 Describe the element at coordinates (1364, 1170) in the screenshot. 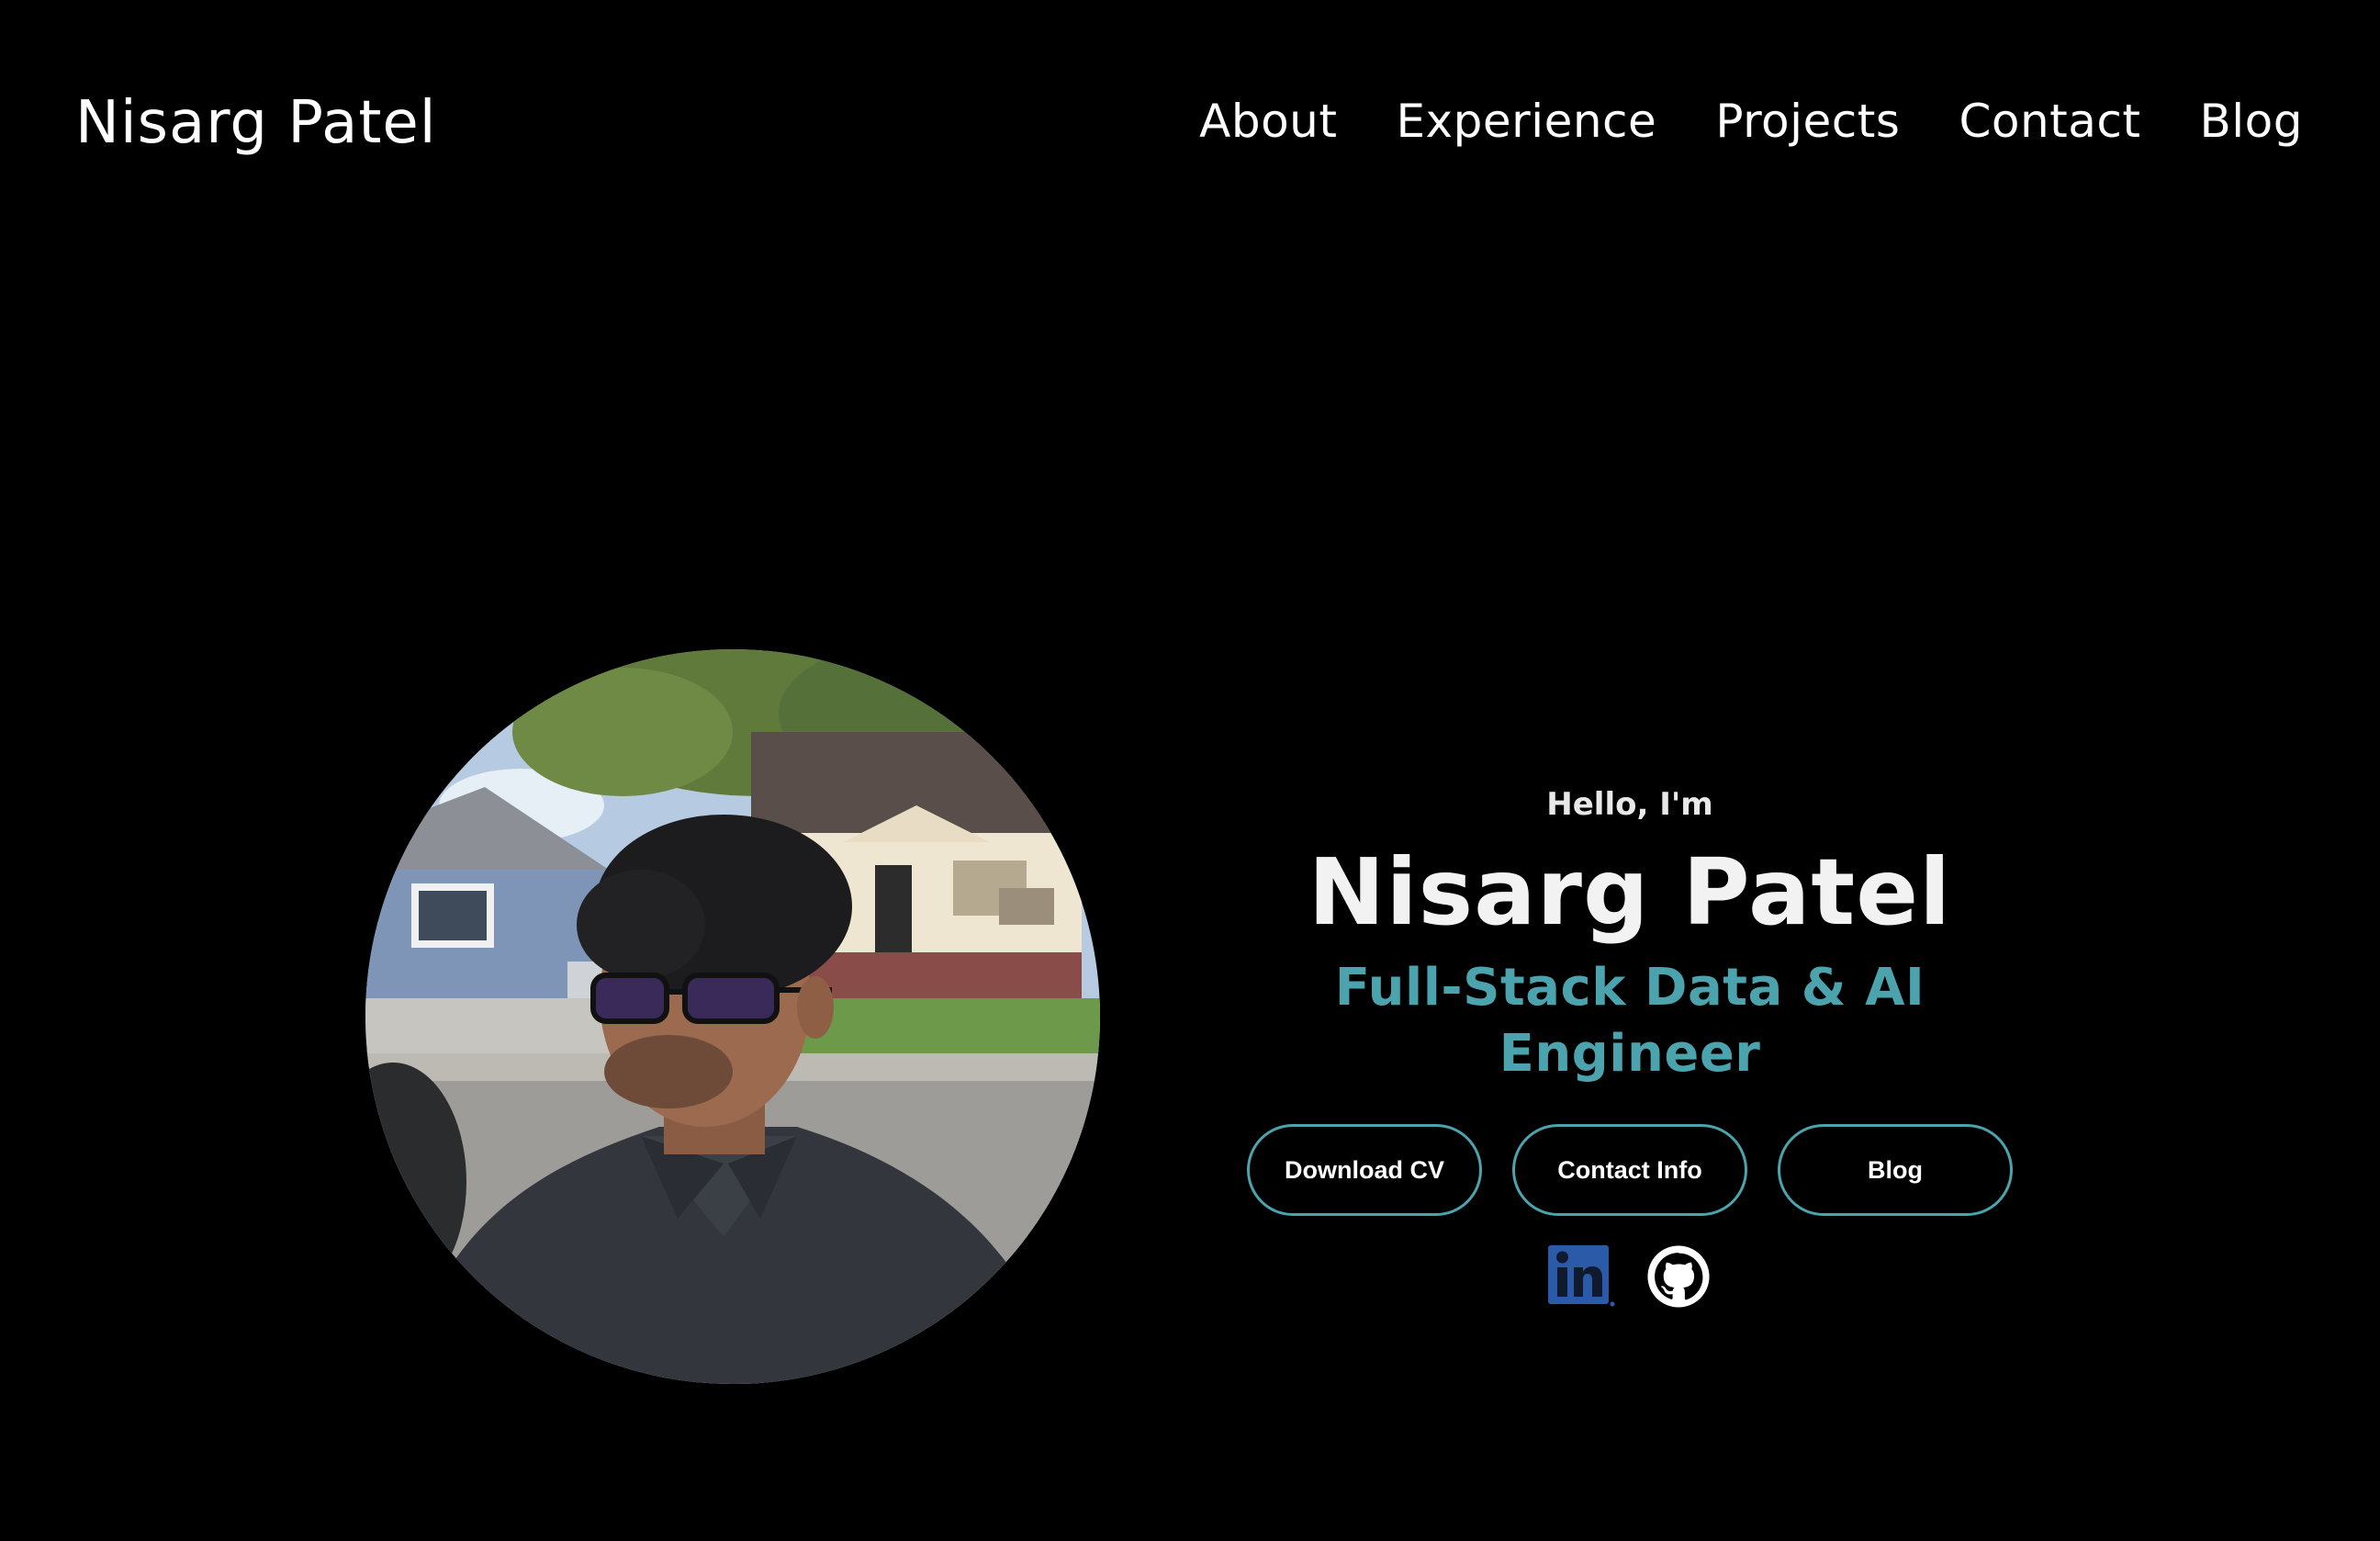

I see `download-cv-button: Download CV` at that location.